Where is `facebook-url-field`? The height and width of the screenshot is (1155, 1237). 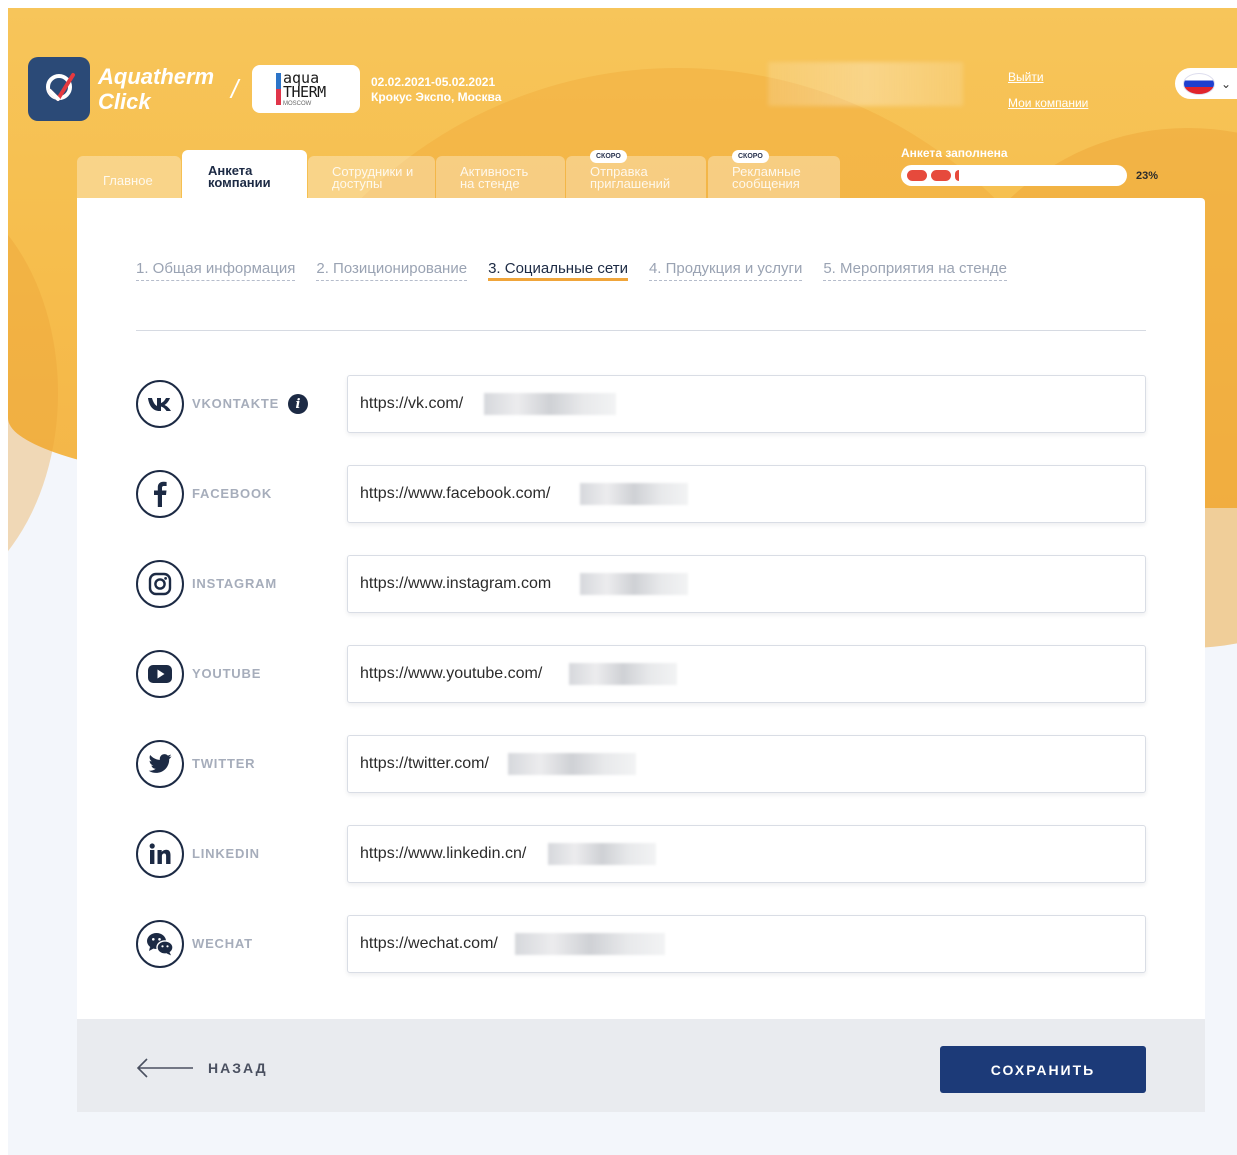 facebook-url-field is located at coordinates (746, 494).